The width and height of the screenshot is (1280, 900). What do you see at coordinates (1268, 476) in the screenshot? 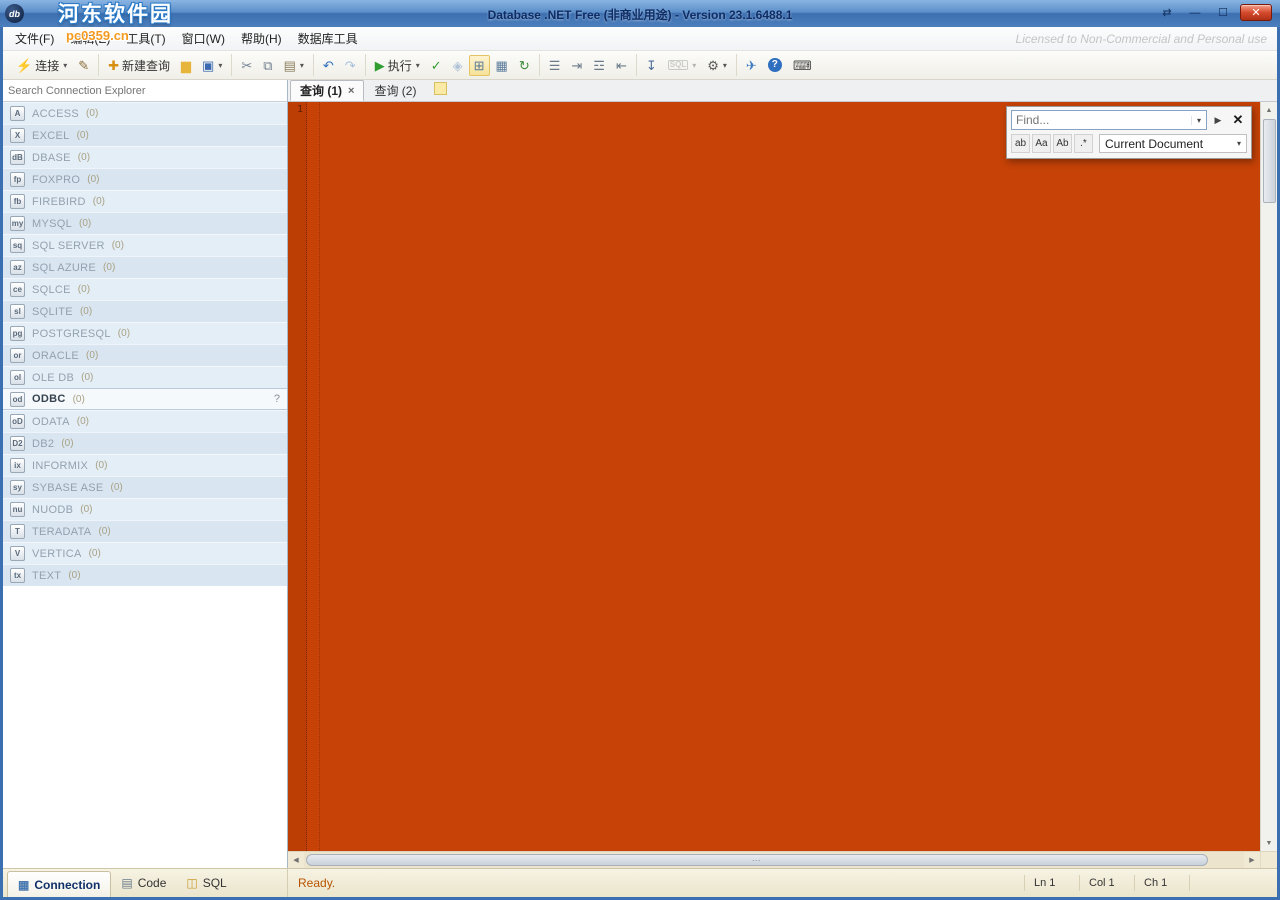
I see `vertical-scrollbar: ▲ ▼` at bounding box center [1268, 476].